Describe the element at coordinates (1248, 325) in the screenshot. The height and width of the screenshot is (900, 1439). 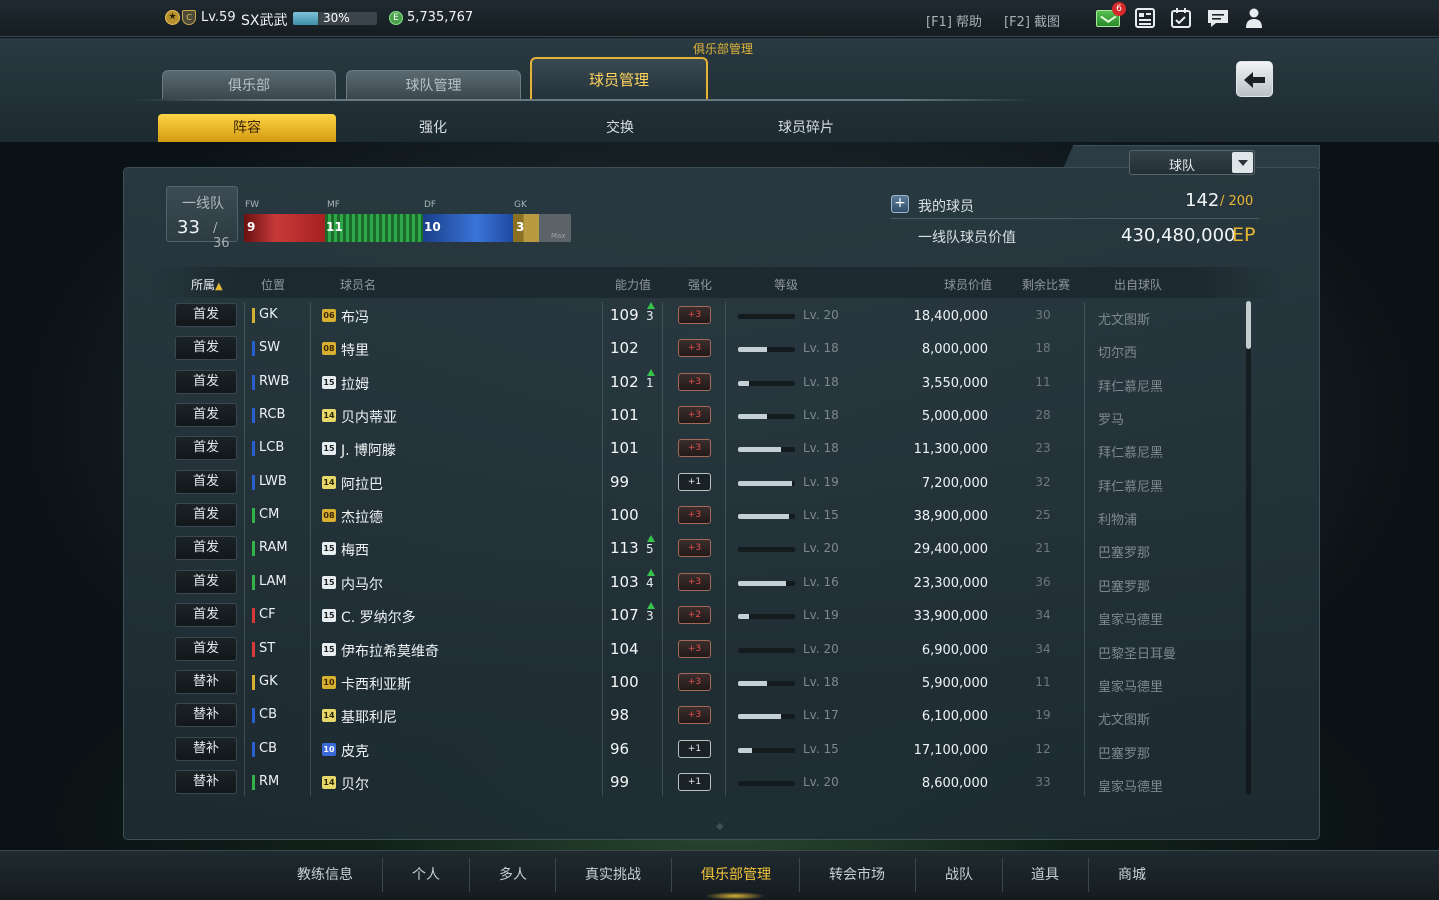
I see `scrollbar-thumb` at that location.